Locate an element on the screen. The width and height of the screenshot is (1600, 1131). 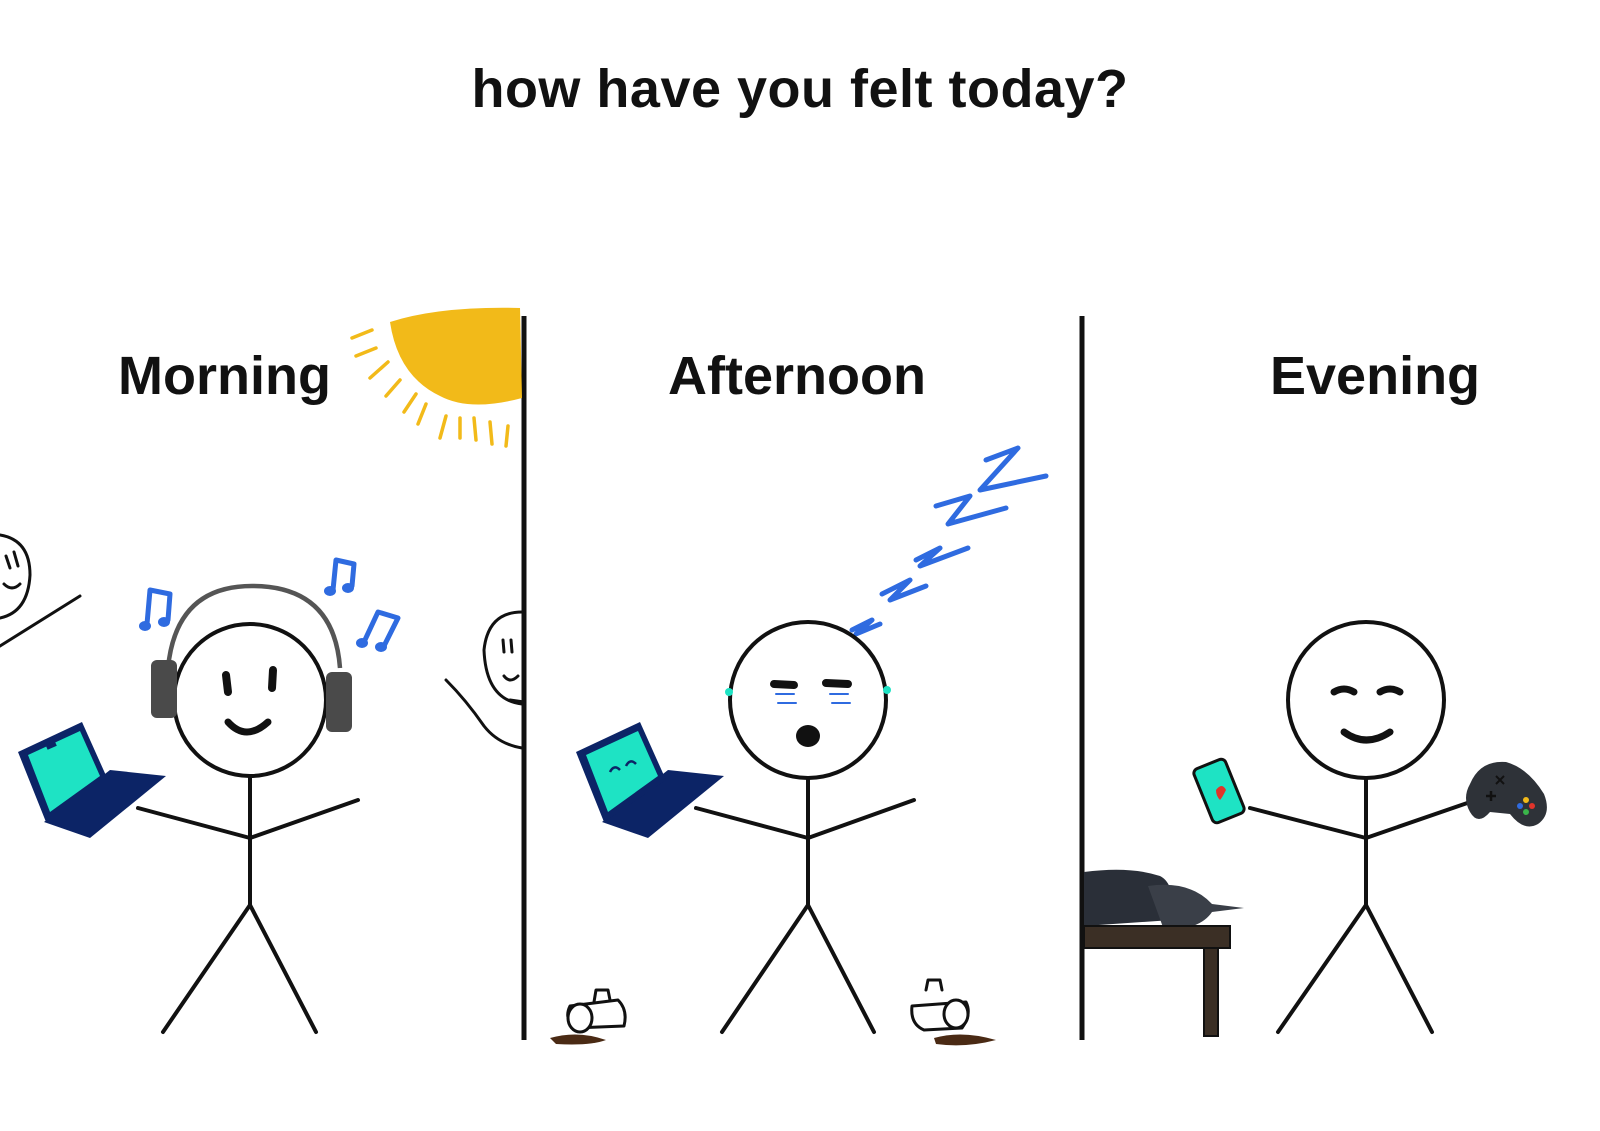
panel-label-afternoon: Afternoon is located at coordinates (797, 376).